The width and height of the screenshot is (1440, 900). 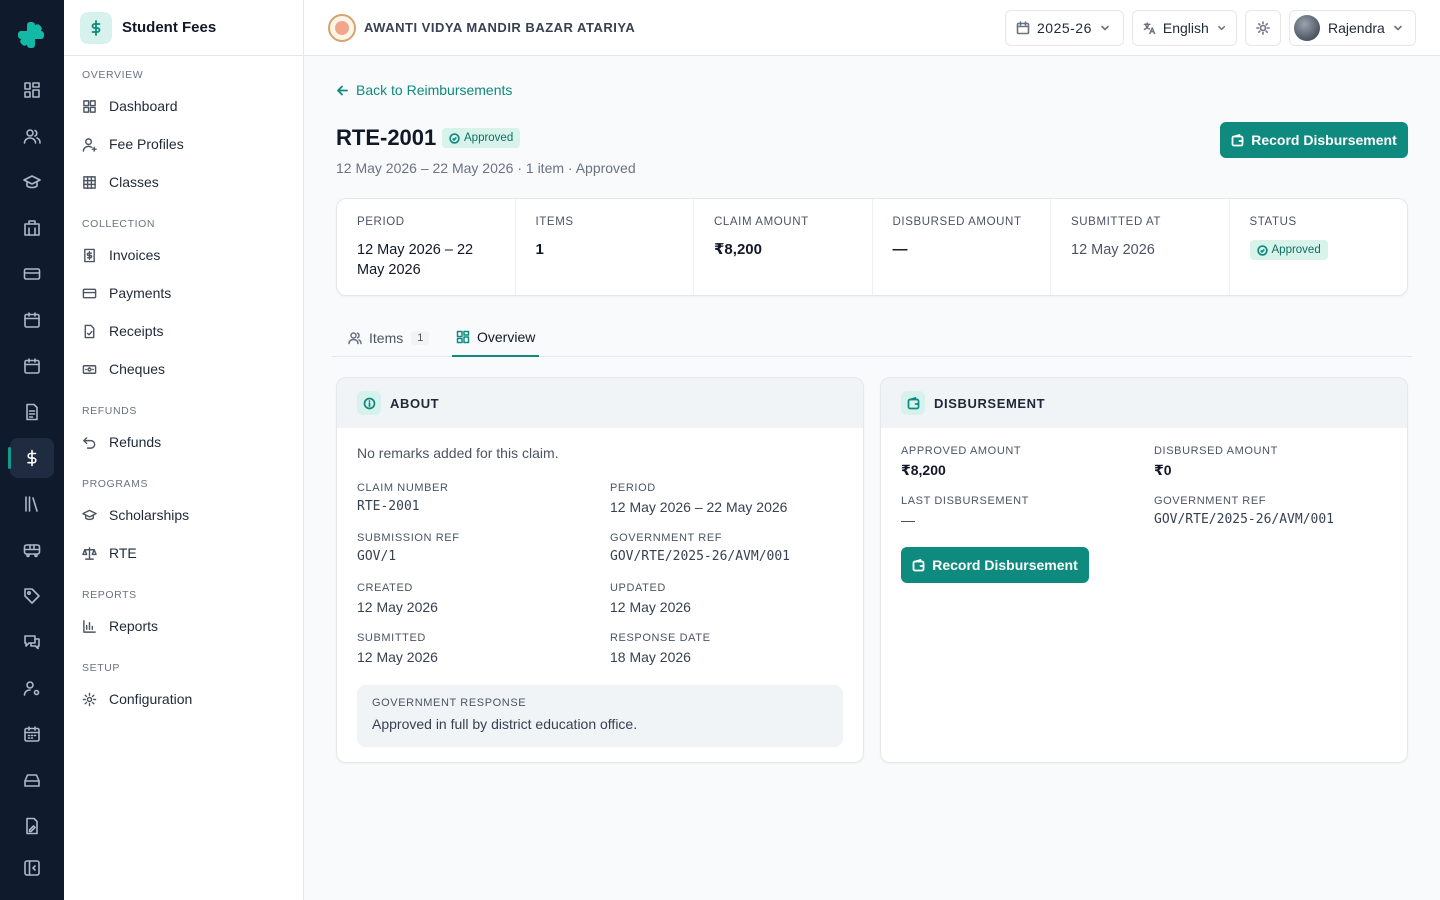 I want to click on school-name: AWANTI VIDYA MANDIR BAZAR ATARIYA, so click(x=500, y=27).